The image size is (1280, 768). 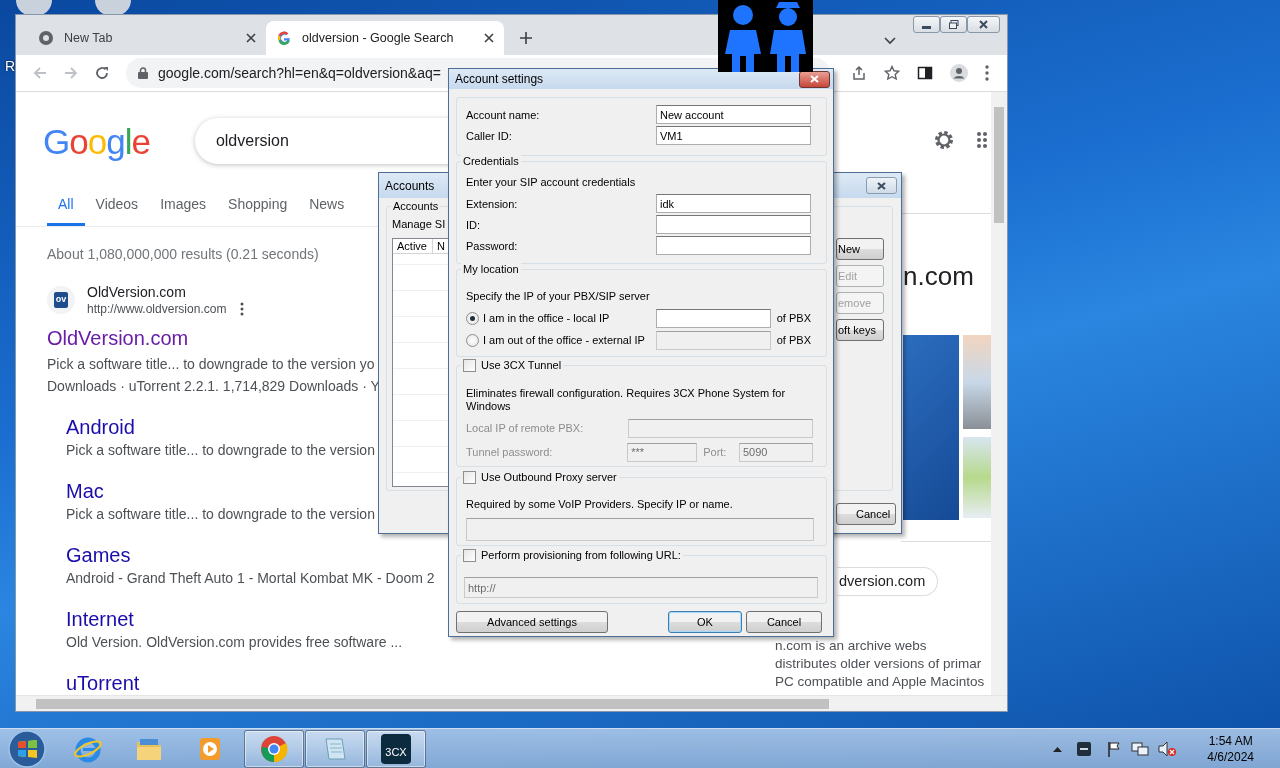 I want to click on field-label: ID:, so click(x=474, y=224).